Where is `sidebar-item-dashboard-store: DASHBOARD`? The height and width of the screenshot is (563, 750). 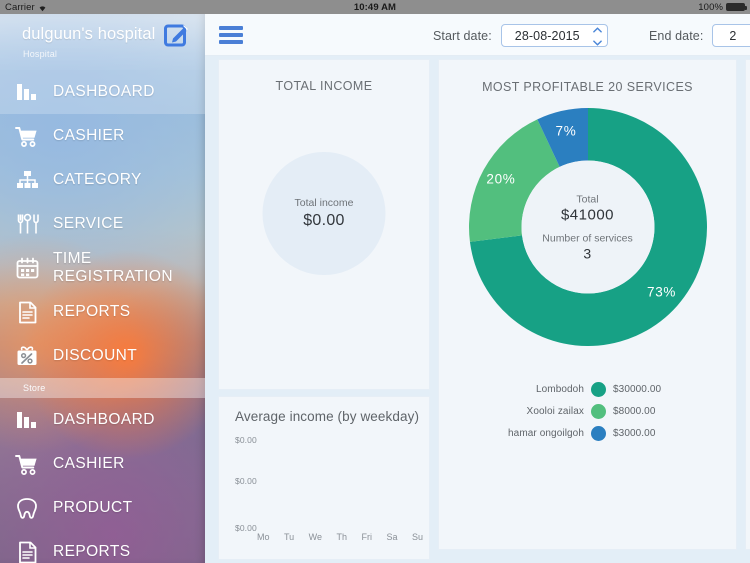
sidebar-item-dashboard-store: DASHBOARD is located at coordinates (102, 420).